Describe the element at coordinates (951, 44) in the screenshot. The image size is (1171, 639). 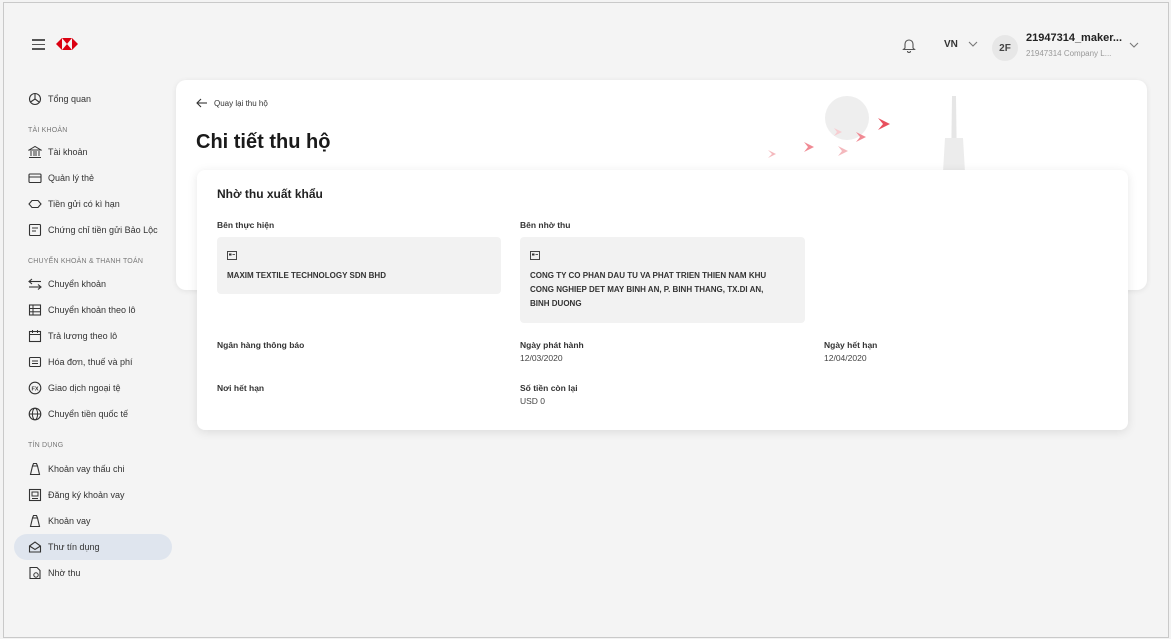
I see `language-selector: VN` at that location.